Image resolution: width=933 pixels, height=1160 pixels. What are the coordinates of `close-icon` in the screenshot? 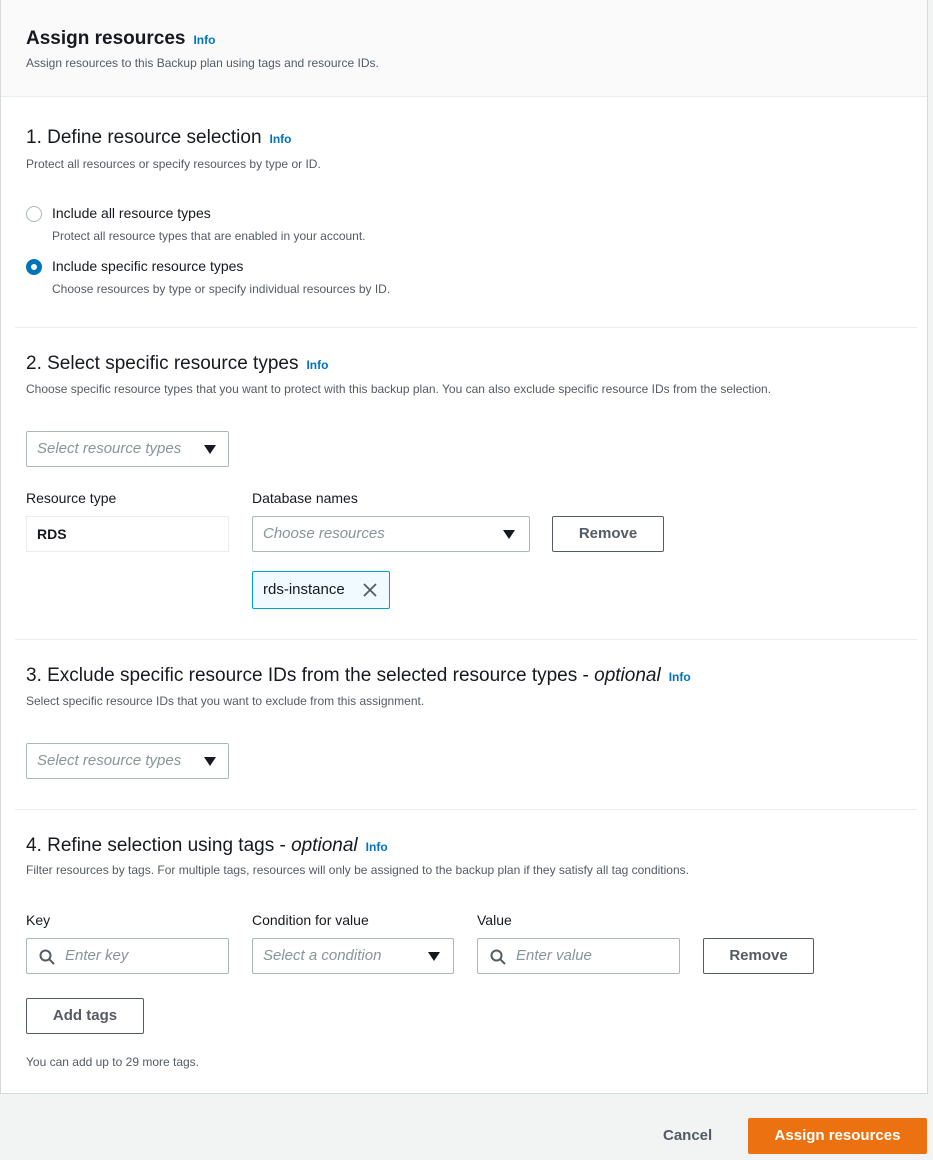 It's located at (370, 590).